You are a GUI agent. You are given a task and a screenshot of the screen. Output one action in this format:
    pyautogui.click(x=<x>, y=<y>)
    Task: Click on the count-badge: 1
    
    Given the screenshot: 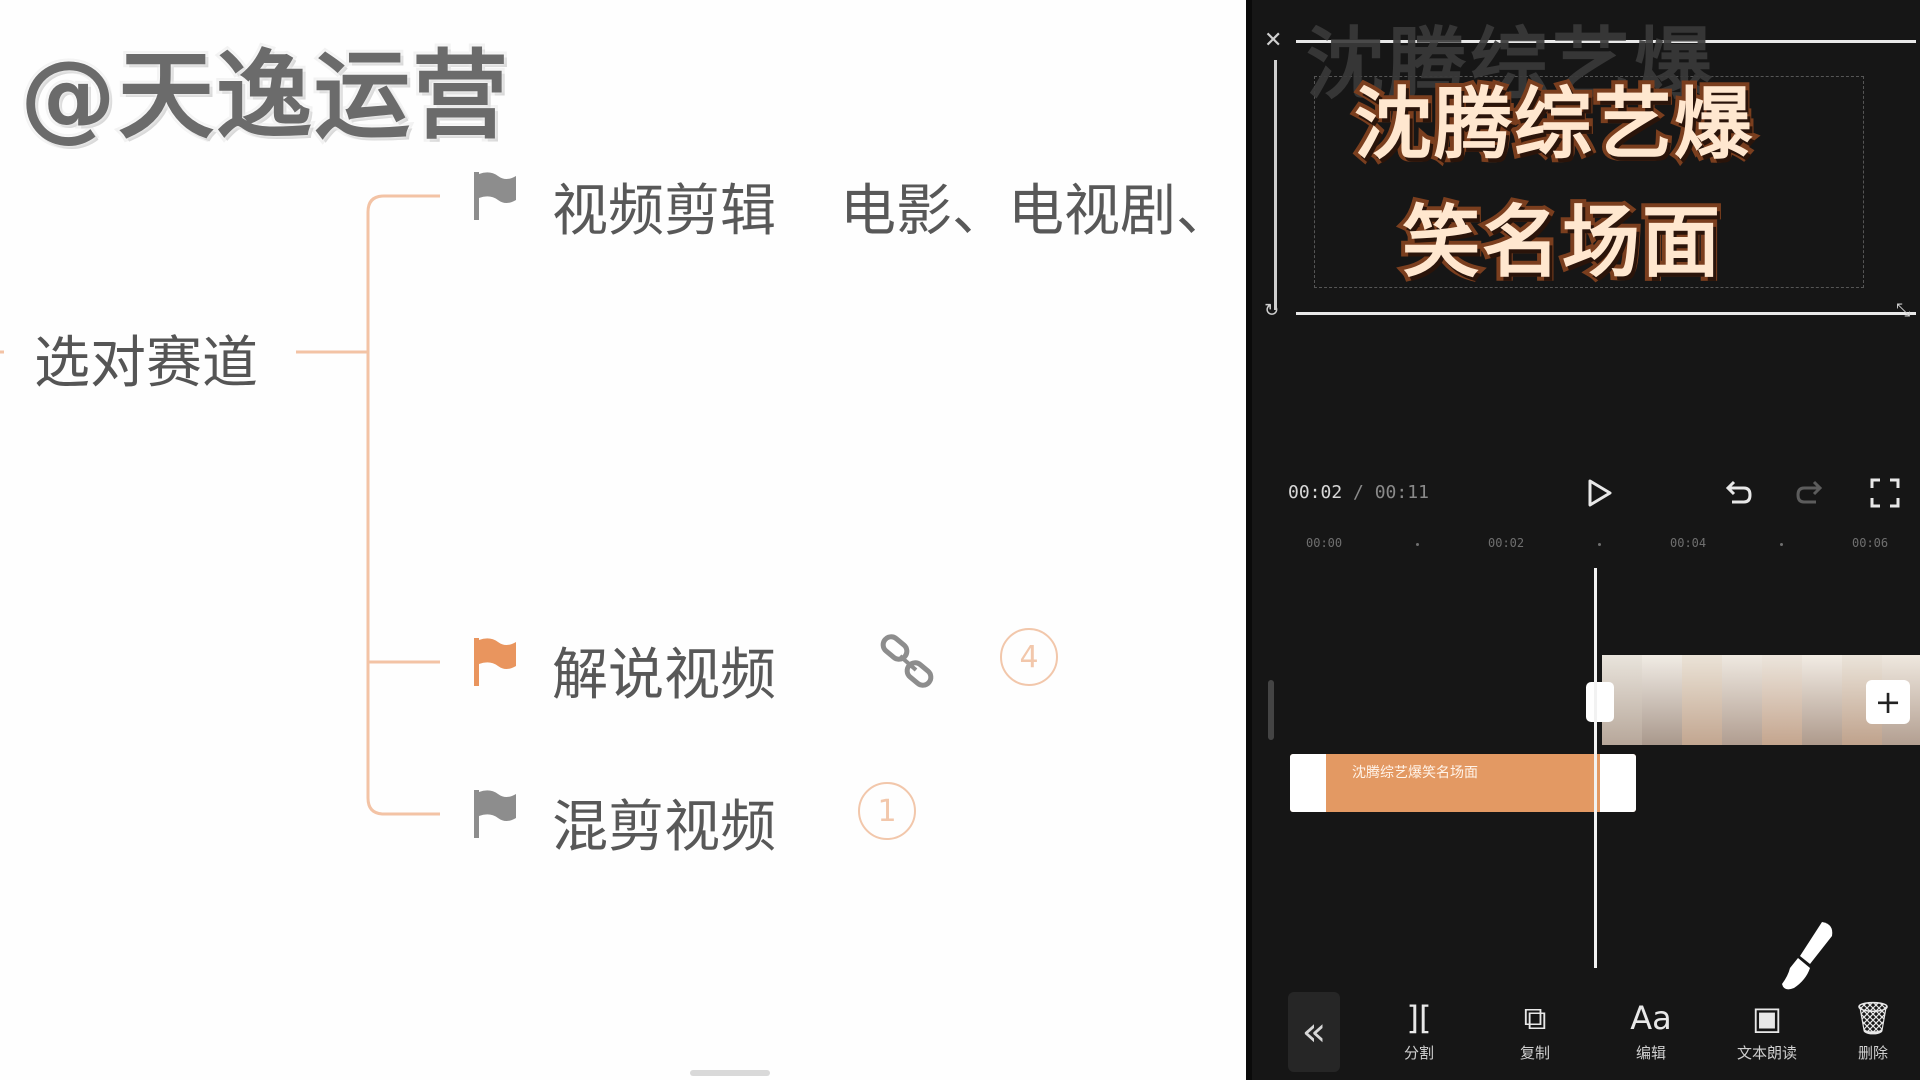 What is the action you would take?
    pyautogui.click(x=887, y=811)
    